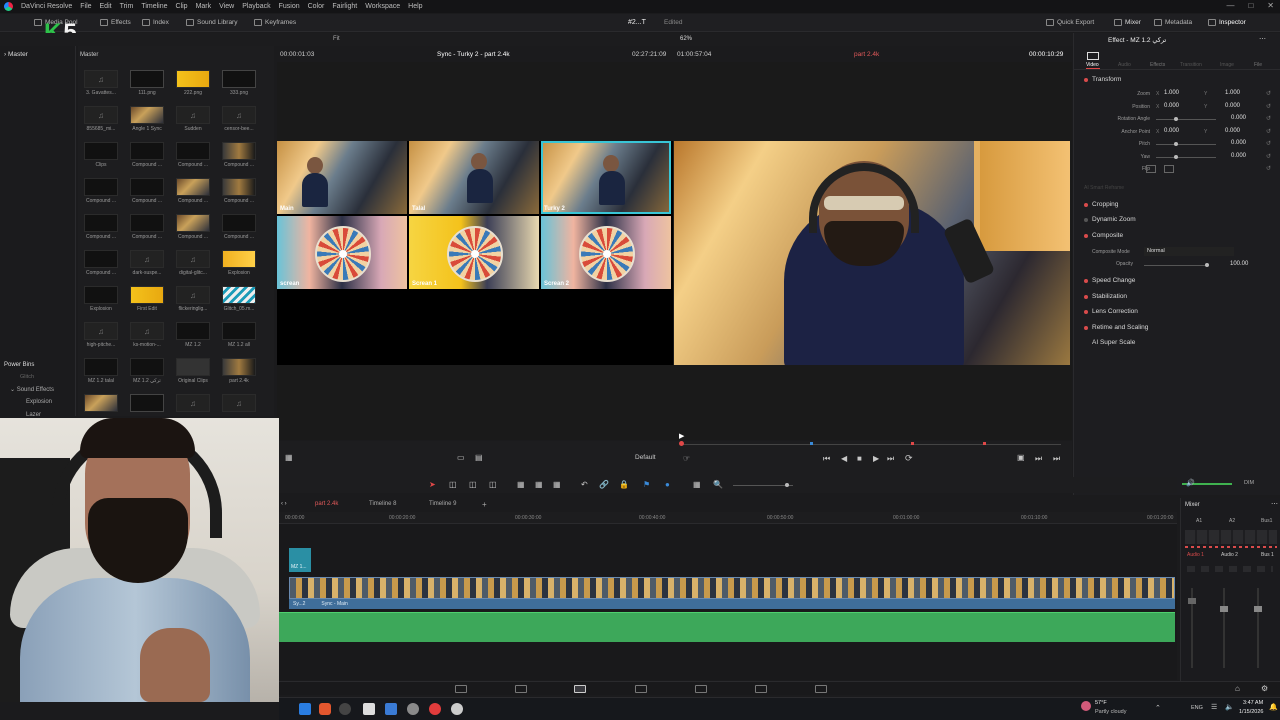  Describe the element at coordinates (1157, 65) in the screenshot. I see `tab-effects: Effects` at that location.